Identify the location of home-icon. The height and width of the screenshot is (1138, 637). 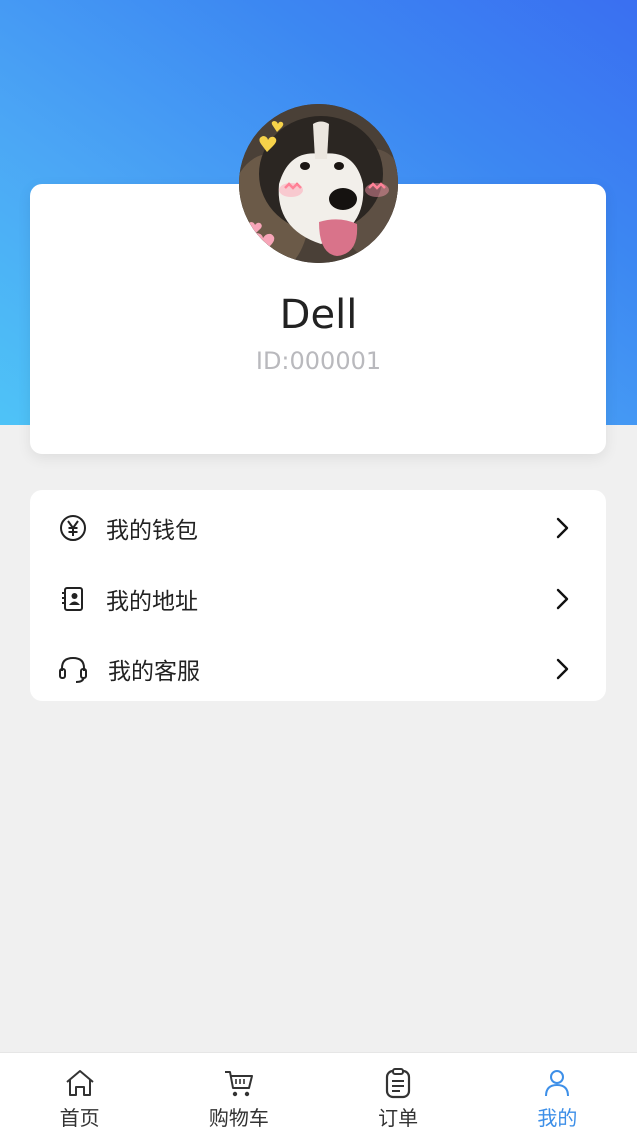
(79, 1083).